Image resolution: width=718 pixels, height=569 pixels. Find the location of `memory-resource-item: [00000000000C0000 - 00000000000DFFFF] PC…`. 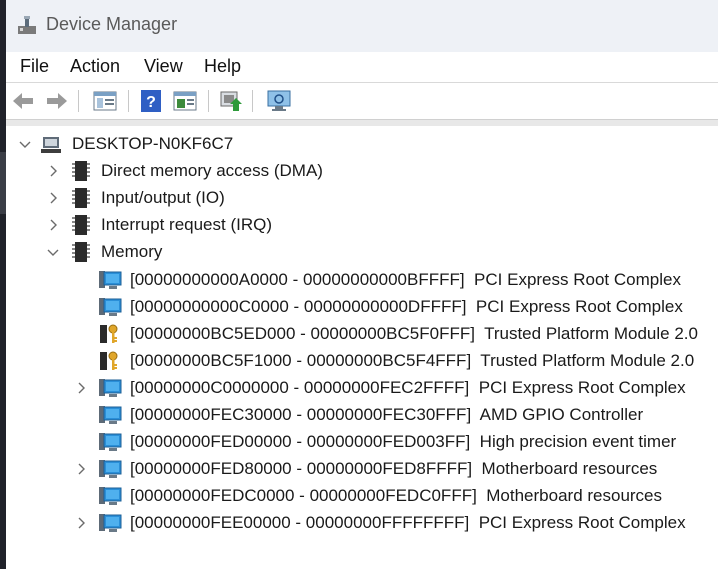

memory-resource-item: [00000000000C0000 - 00000000000DFFFF] PC… is located at coordinates (362, 307).